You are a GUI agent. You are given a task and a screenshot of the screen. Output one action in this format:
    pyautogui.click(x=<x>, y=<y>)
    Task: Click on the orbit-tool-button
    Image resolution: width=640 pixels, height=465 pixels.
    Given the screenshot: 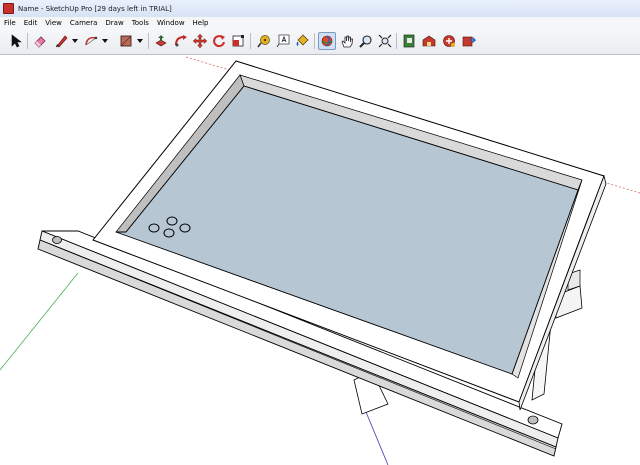 What is the action you would take?
    pyautogui.click(x=327, y=41)
    